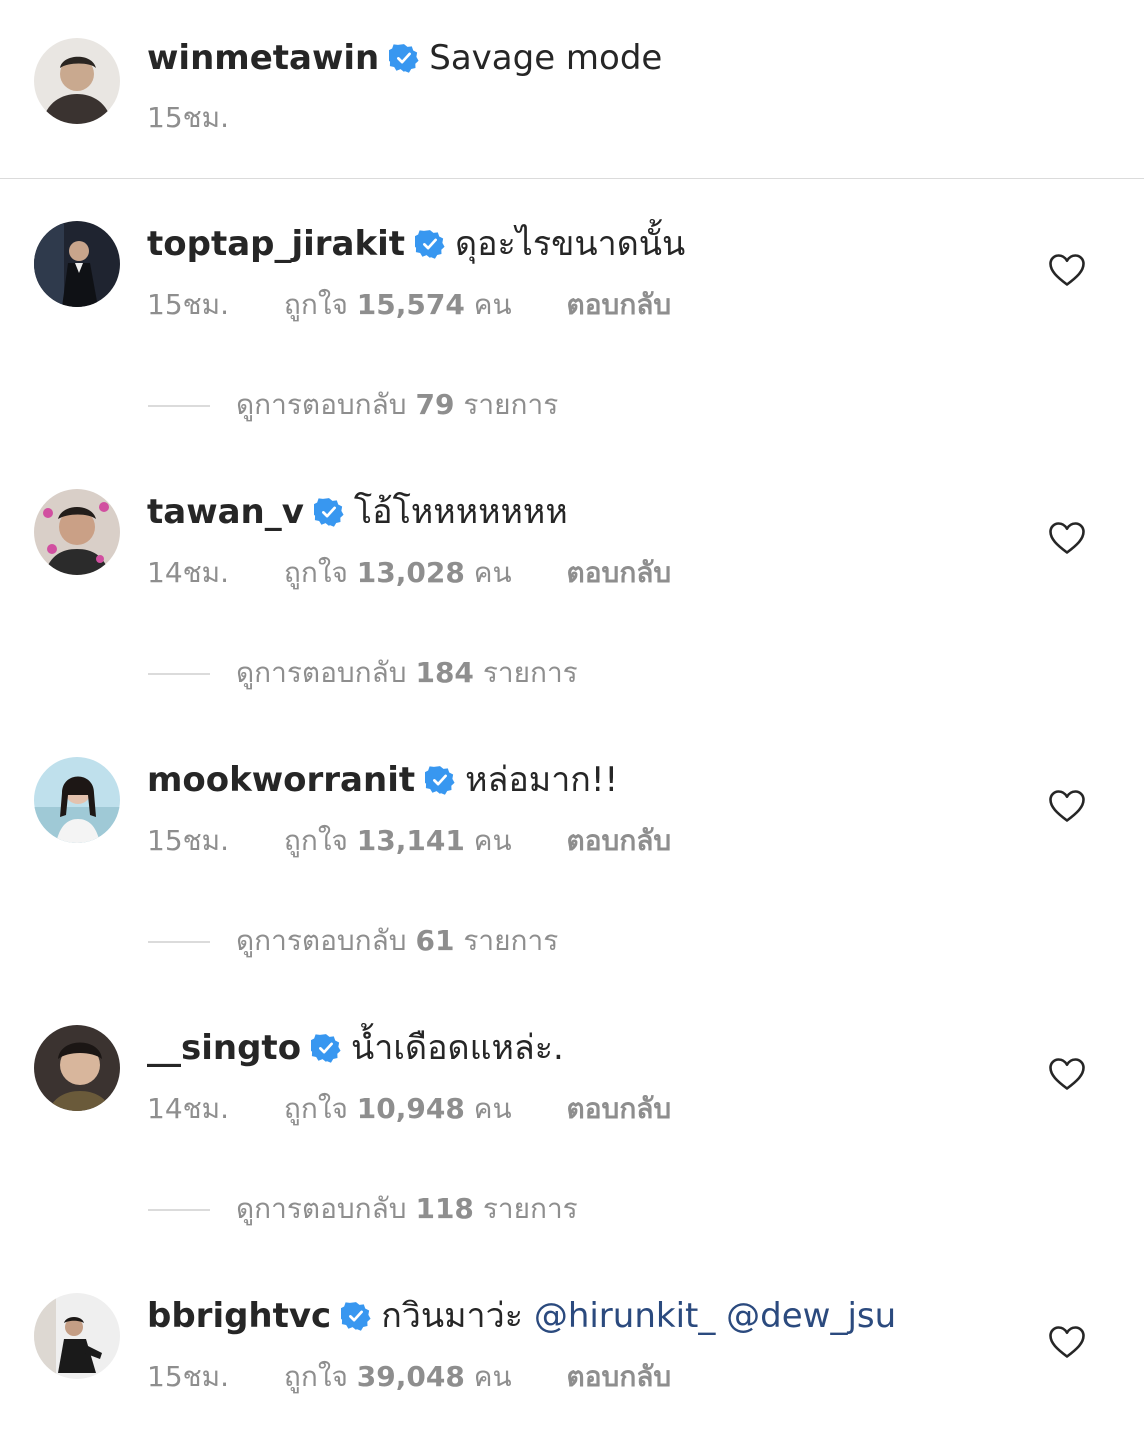 The width and height of the screenshot is (1144, 1432). I want to click on comment-meta: 15ชม. ถูกใจ 15,574 คน ตอบกลับ, so click(409, 305).